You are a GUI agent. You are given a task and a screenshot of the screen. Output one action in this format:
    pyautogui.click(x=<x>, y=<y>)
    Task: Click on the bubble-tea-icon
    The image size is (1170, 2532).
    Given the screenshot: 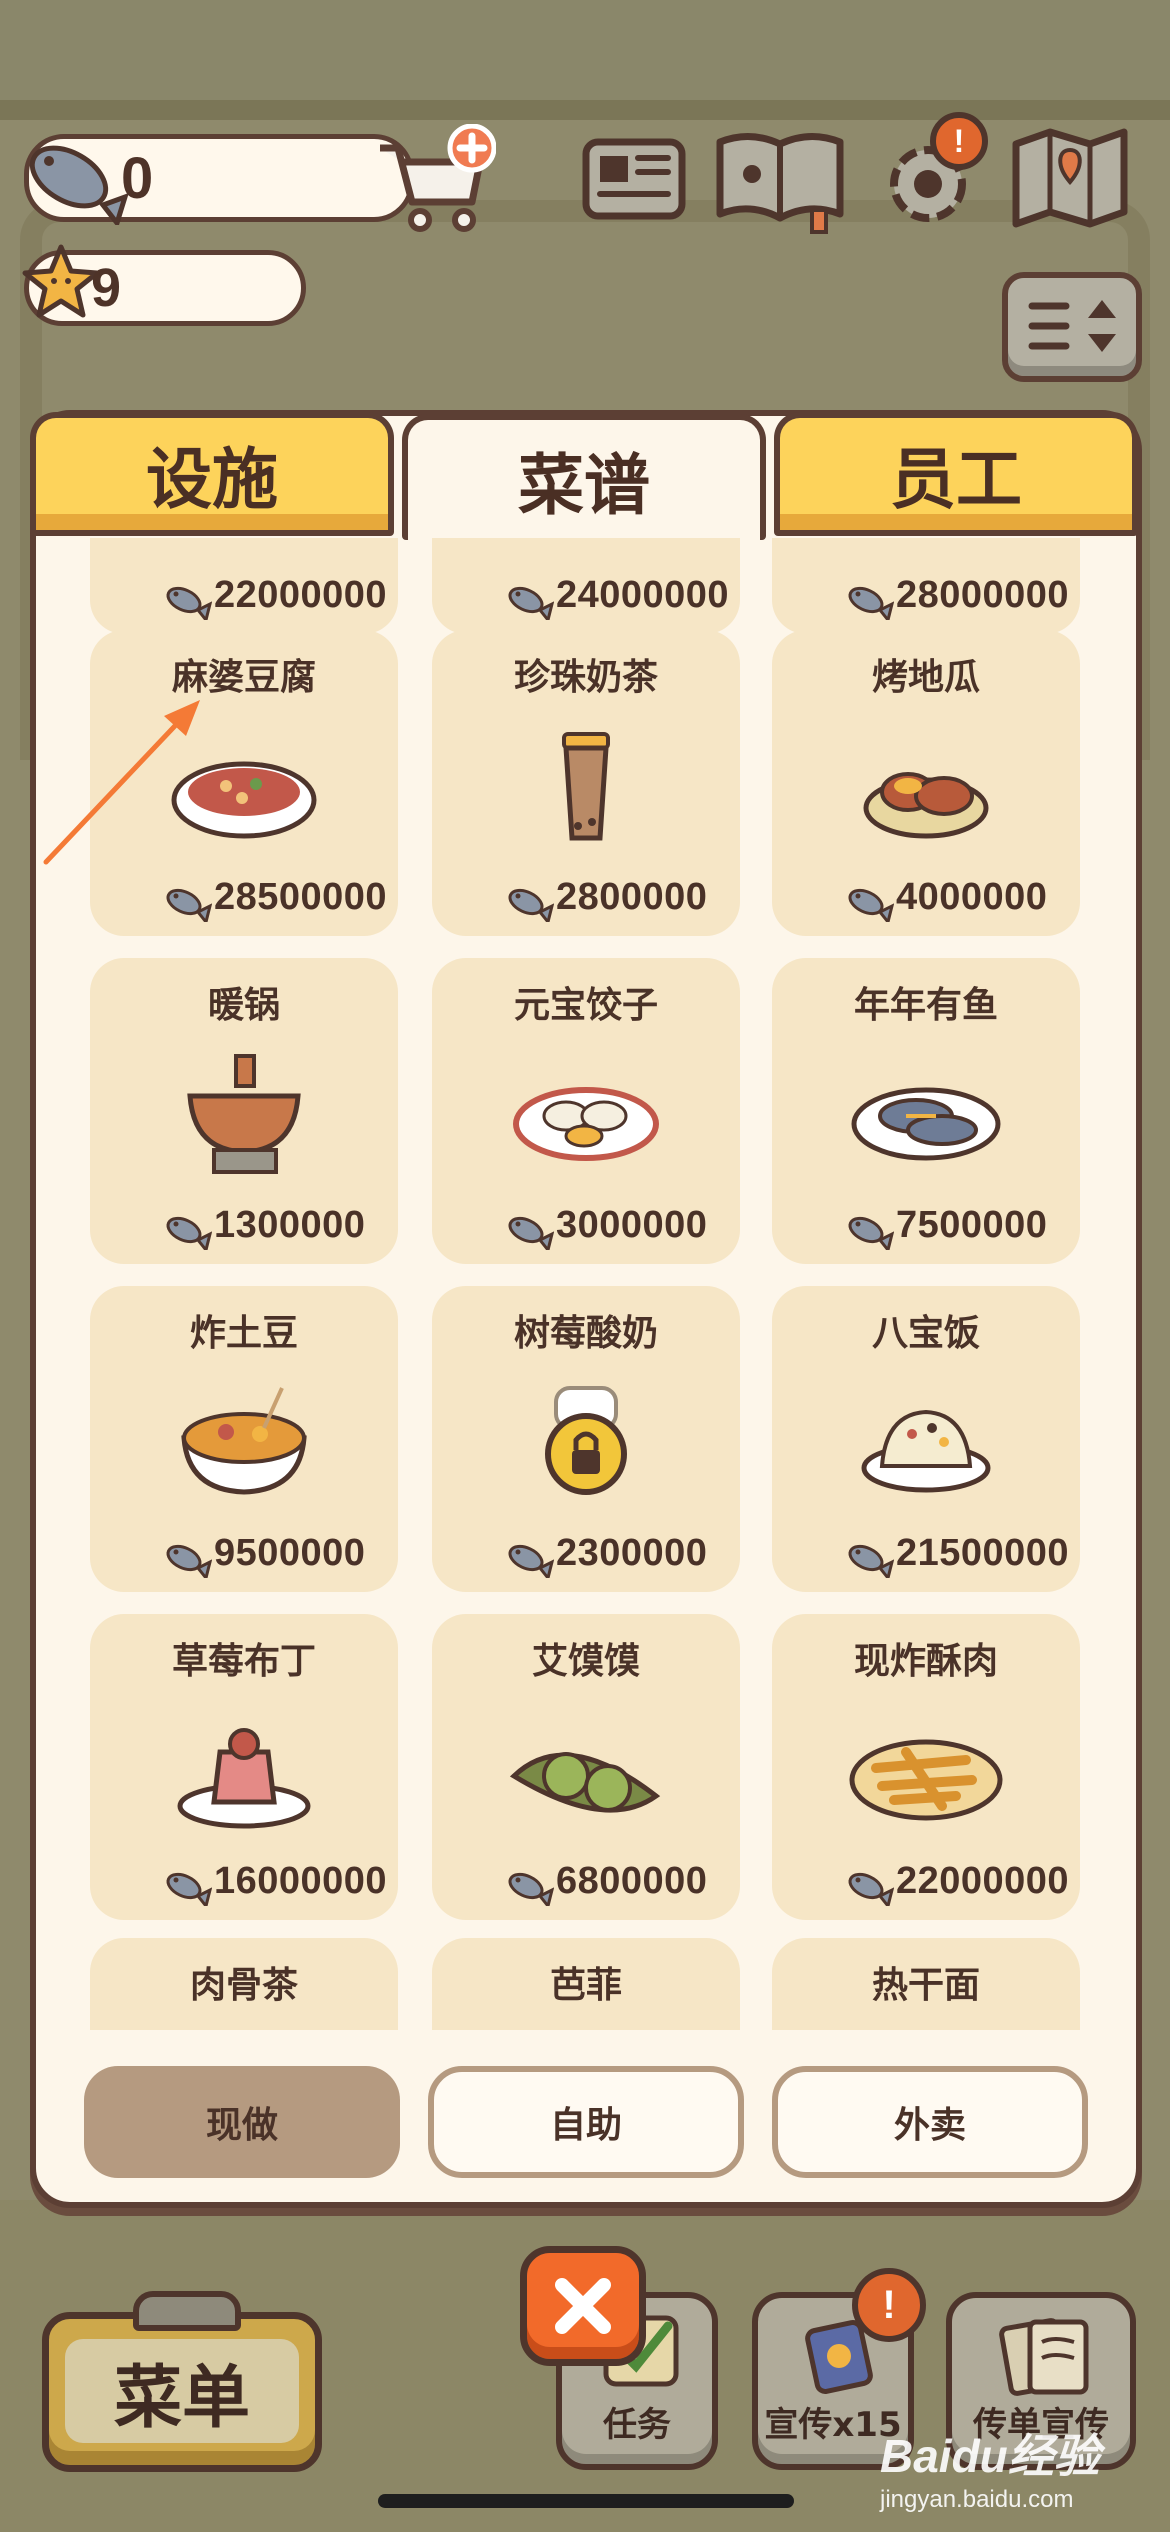 What is the action you would take?
    pyautogui.click(x=586, y=787)
    